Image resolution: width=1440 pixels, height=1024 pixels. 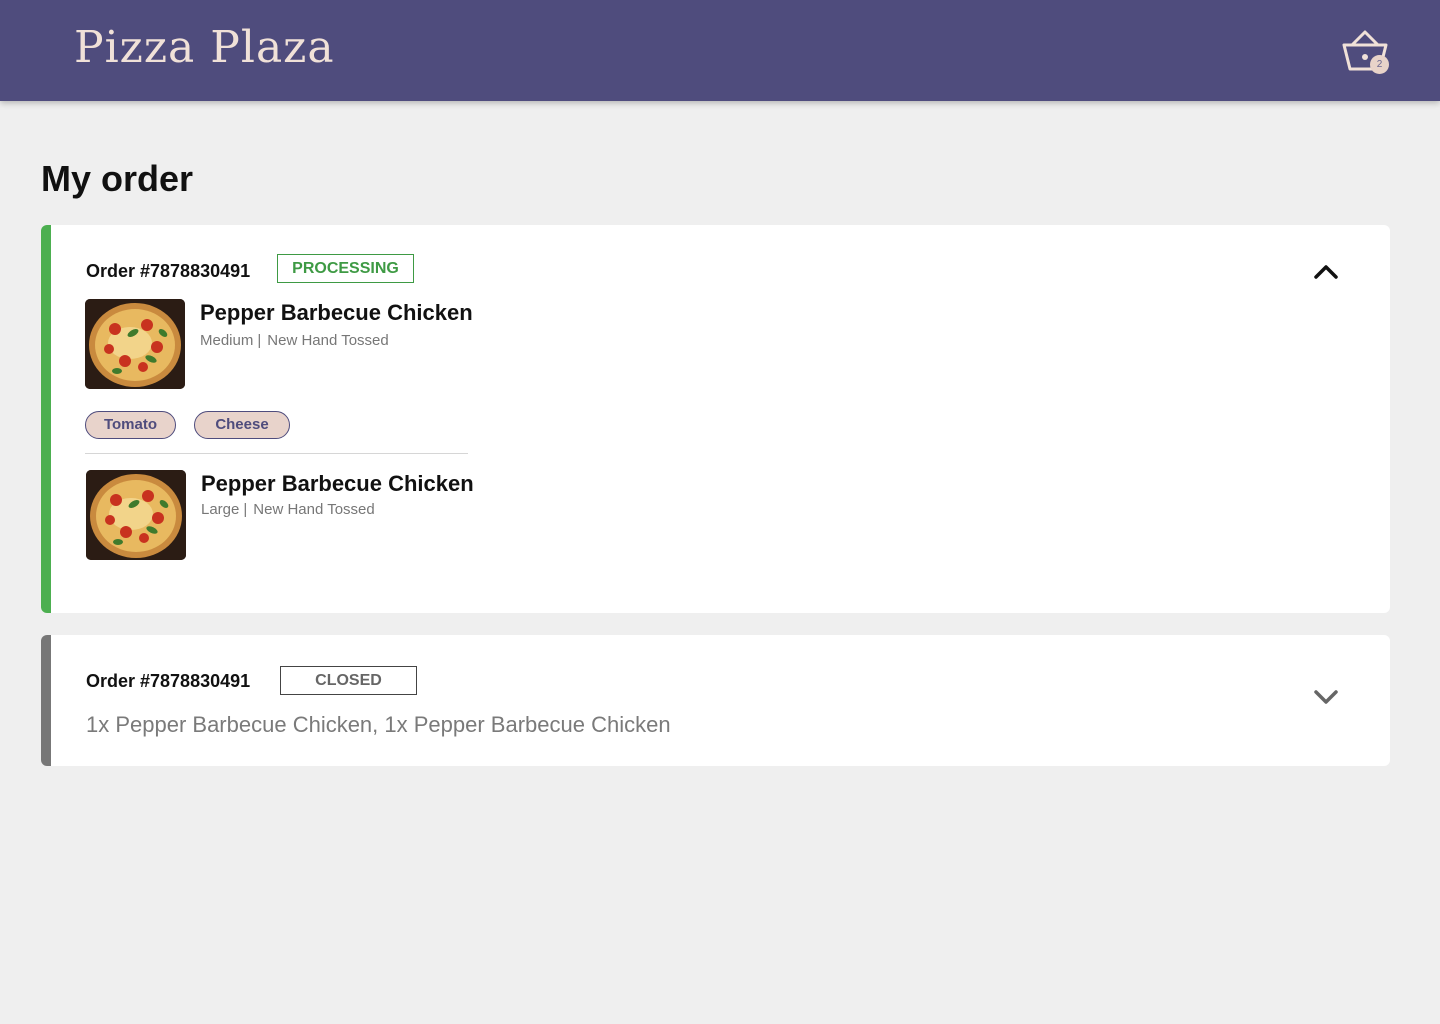 What do you see at coordinates (117, 178) in the screenshot?
I see `page-title: My order` at bounding box center [117, 178].